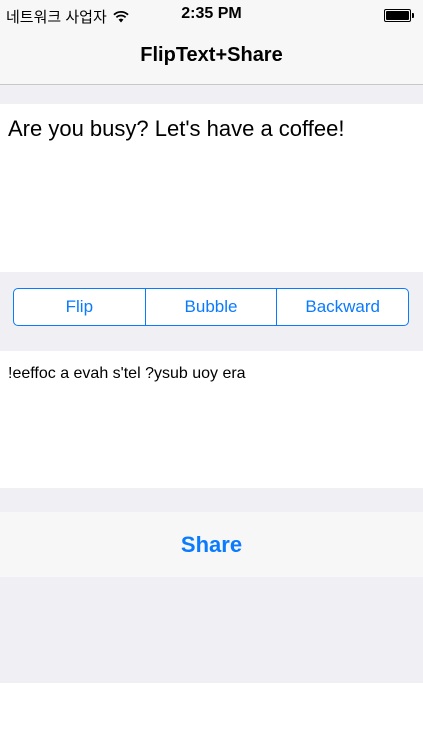  What do you see at coordinates (342, 307) in the screenshot?
I see `segment-backward: Backward` at bounding box center [342, 307].